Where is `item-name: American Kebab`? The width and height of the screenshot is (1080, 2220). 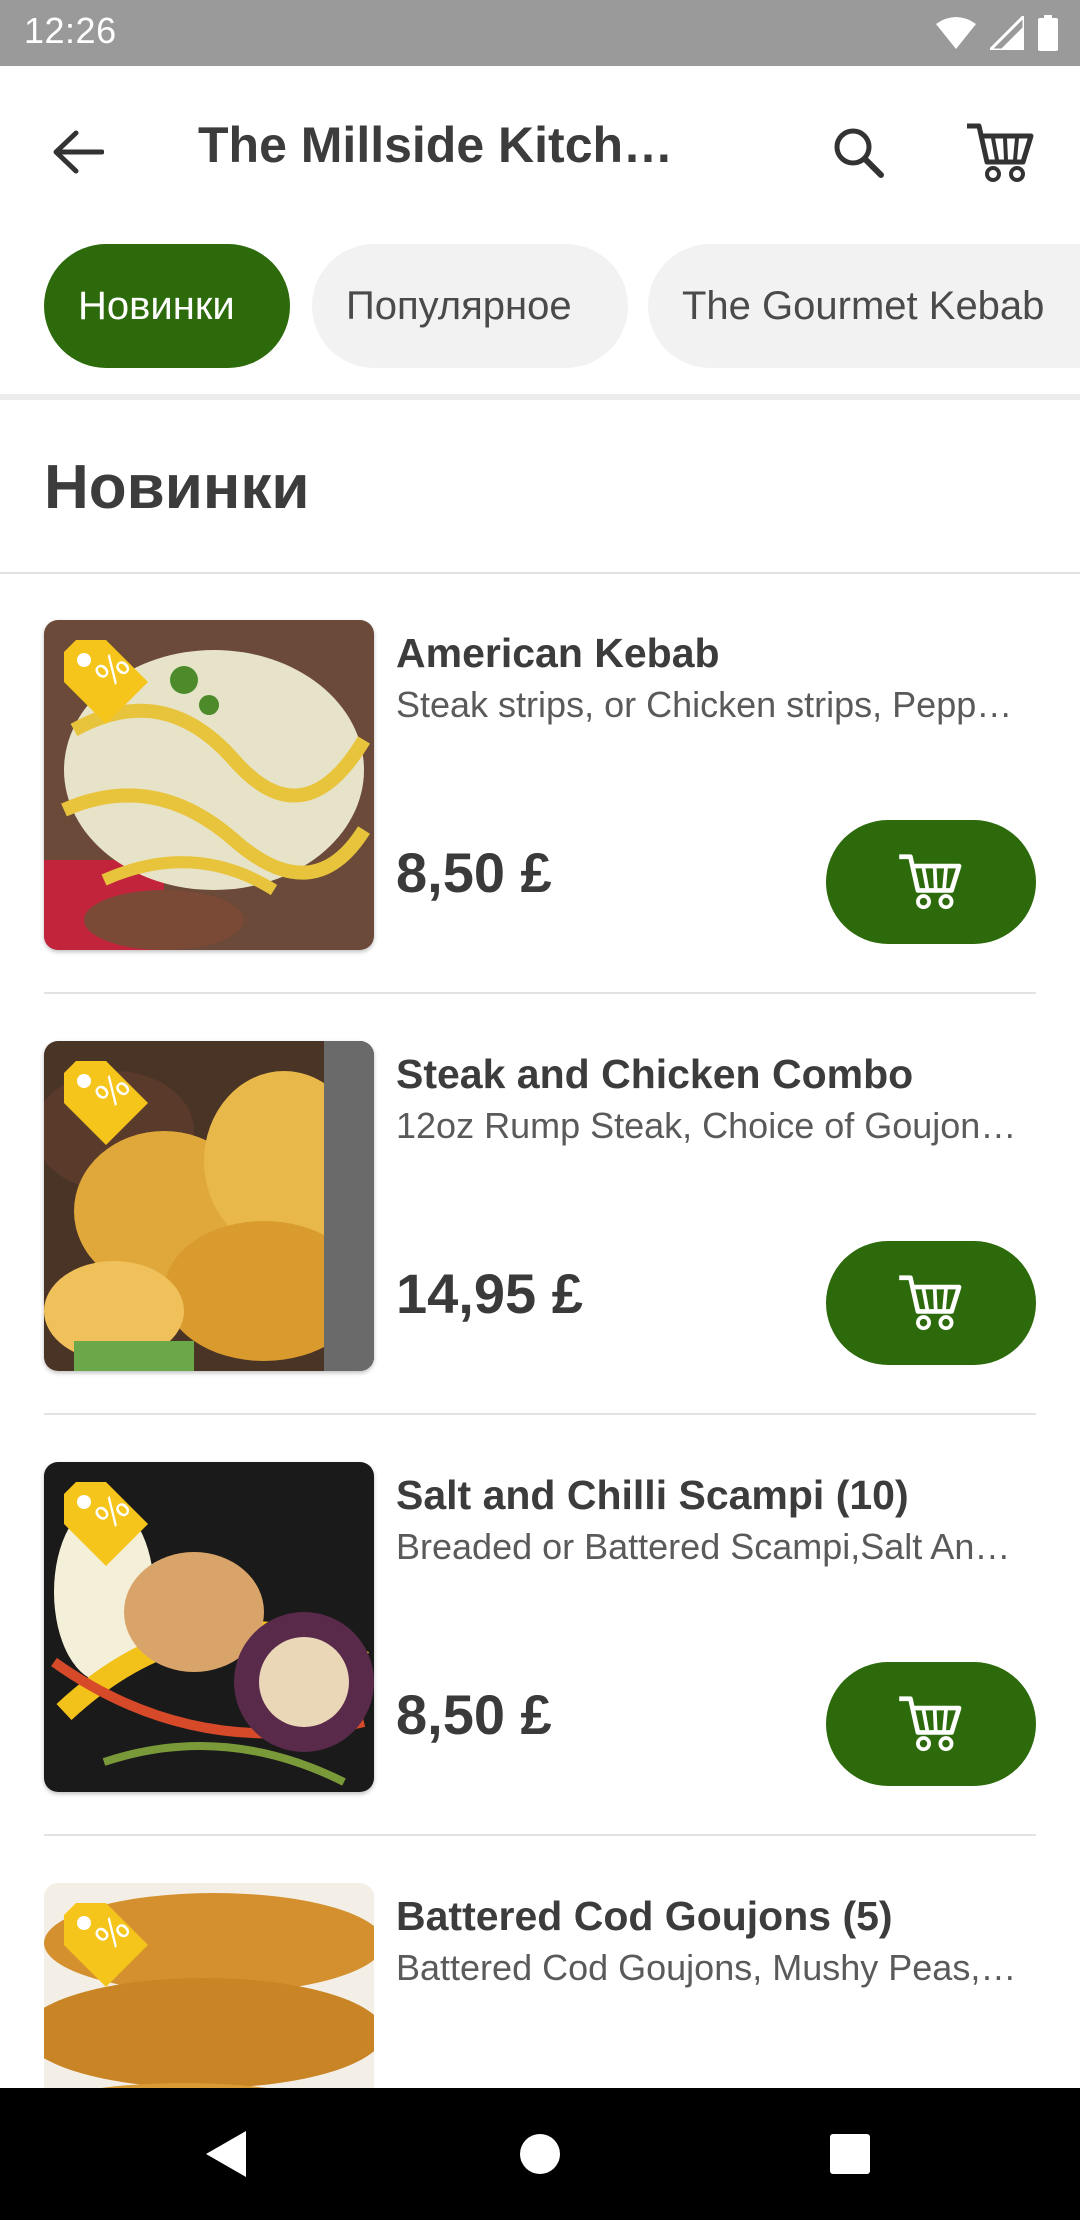 item-name: American Kebab is located at coordinates (558, 653).